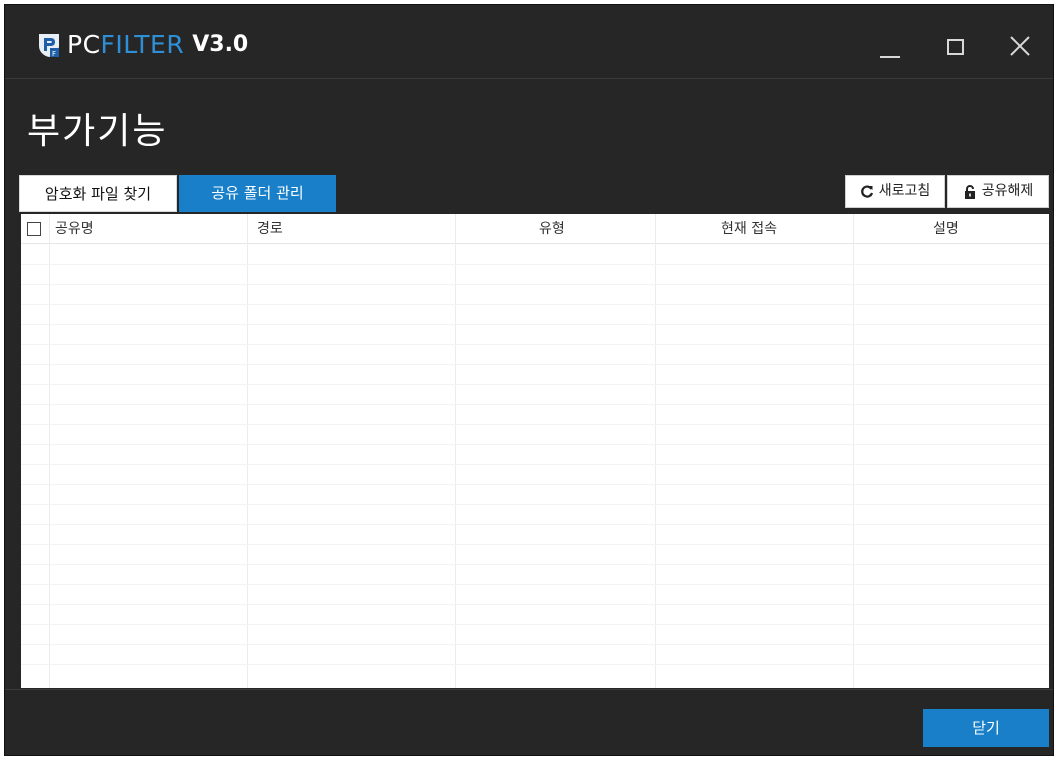 This screenshot has height=760, width=1058. Describe the element at coordinates (74, 229) in the screenshot. I see `column-header-share-name: 공유명` at that location.